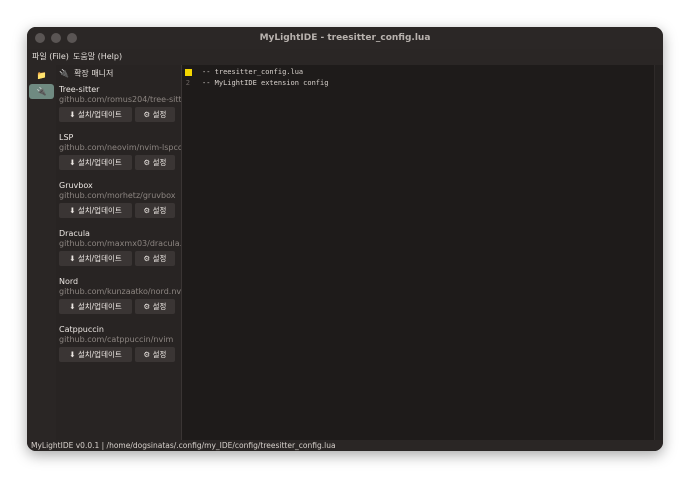 This screenshot has width=690, height=478. I want to click on menu-bar: 파일 (File) 도움말 (Help), so click(345, 57).